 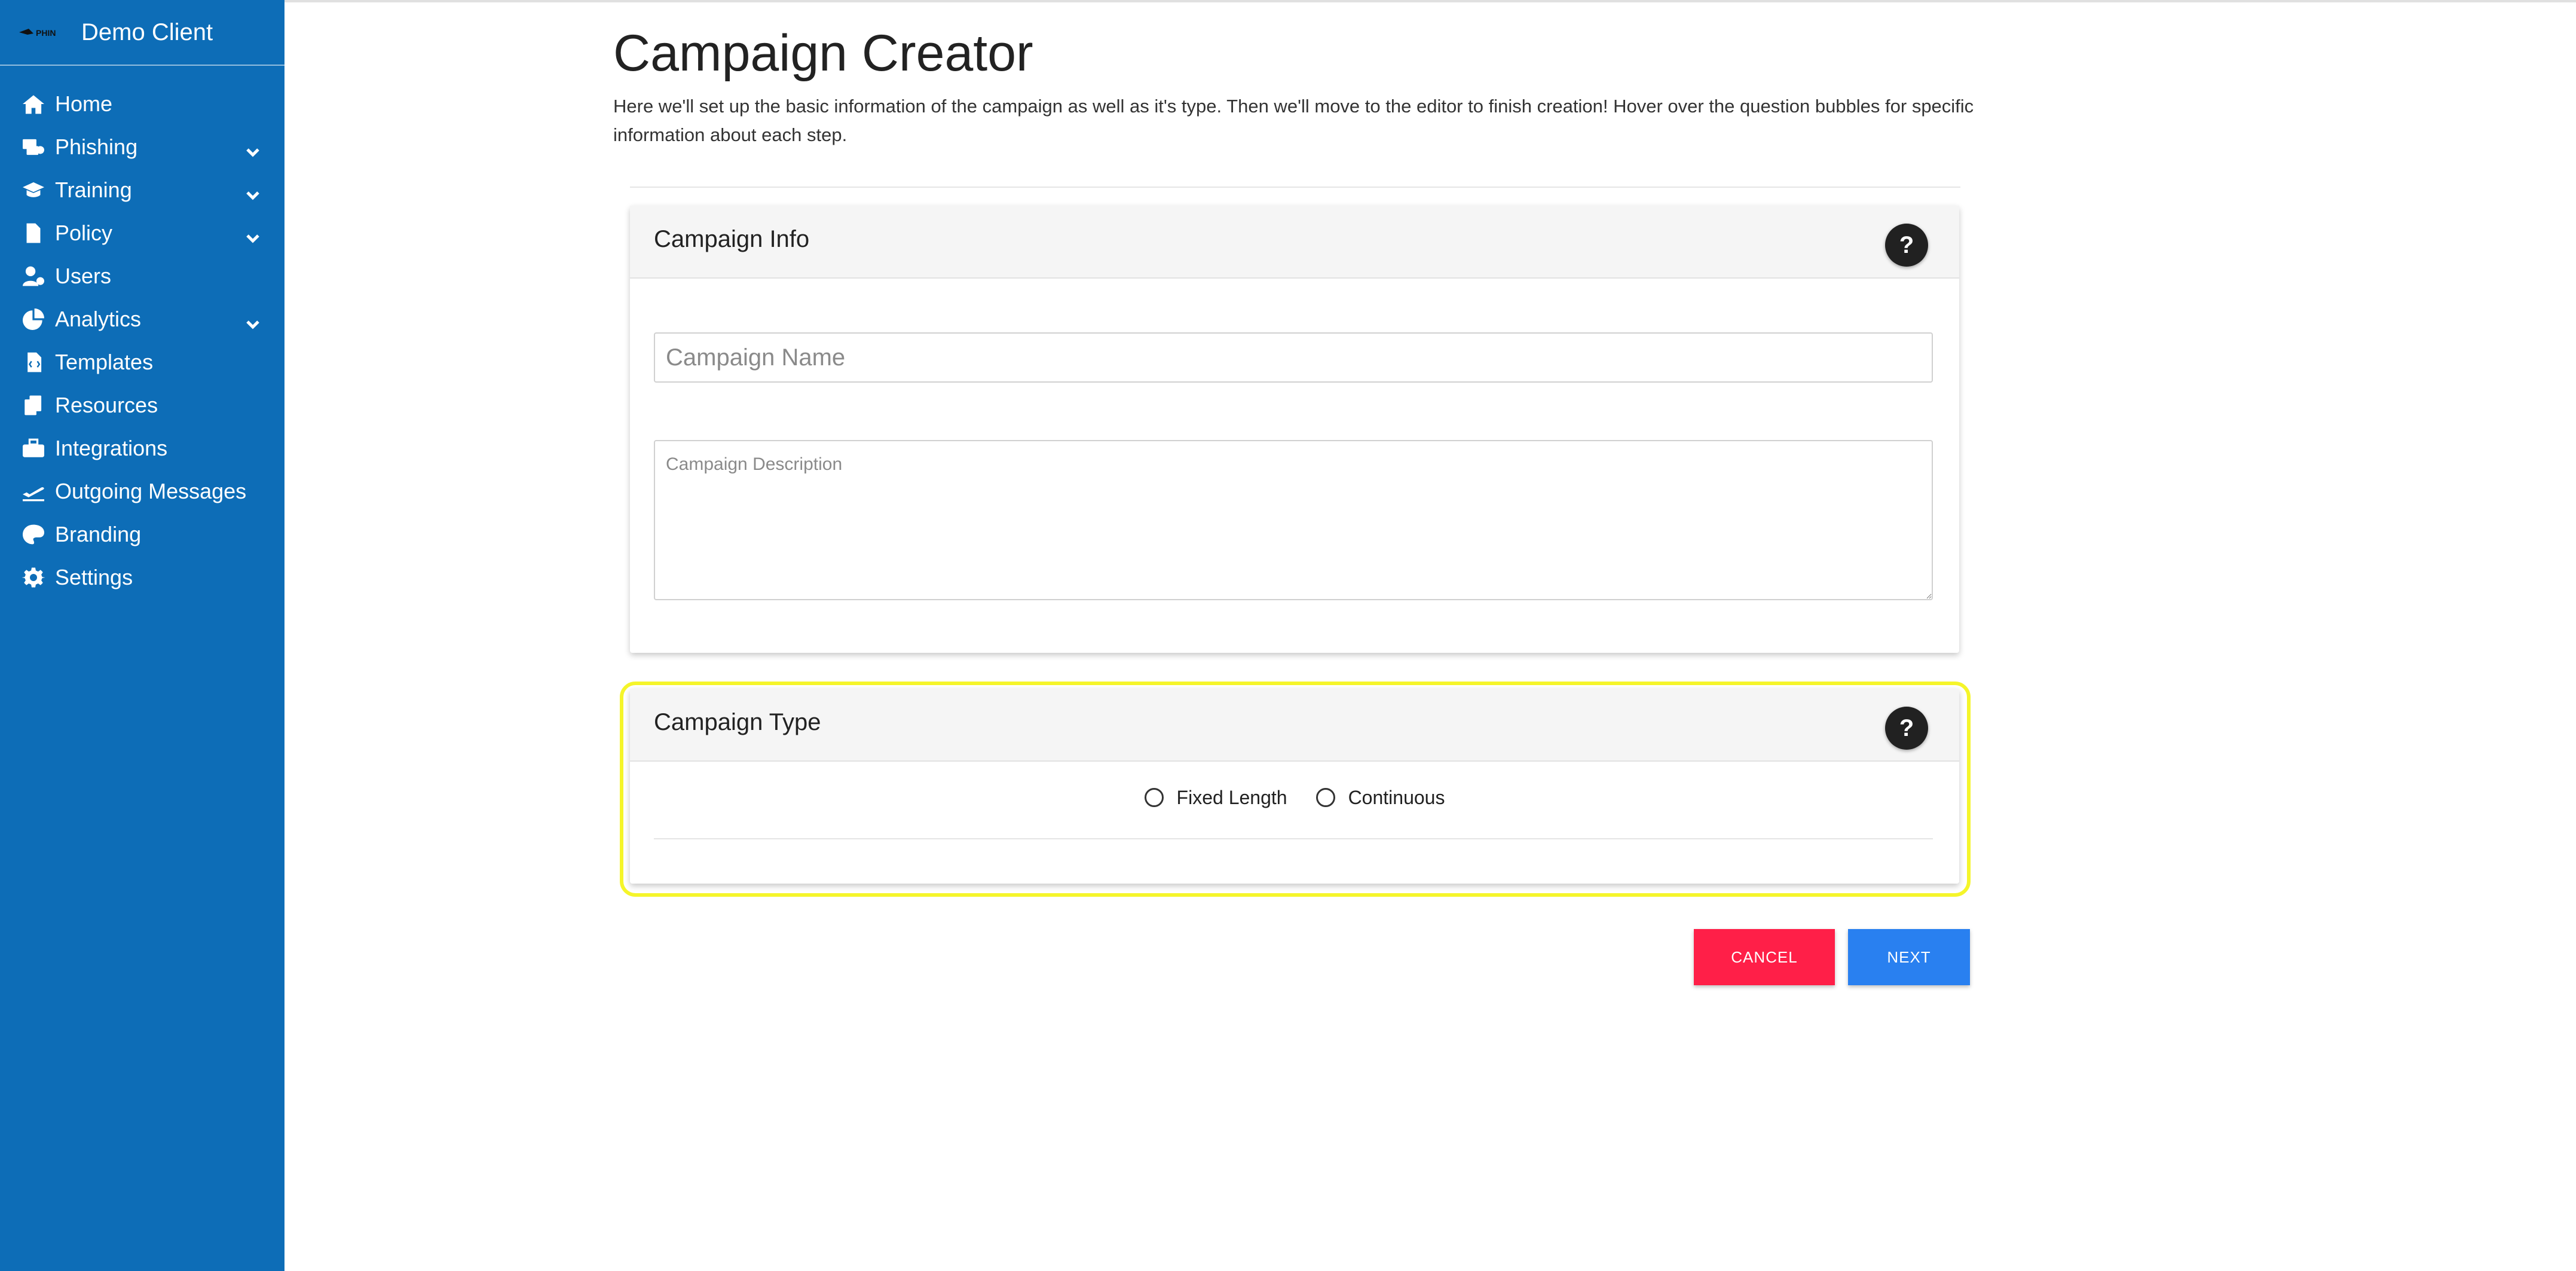 I want to click on brand-logo: PHIN, so click(x=45, y=32).